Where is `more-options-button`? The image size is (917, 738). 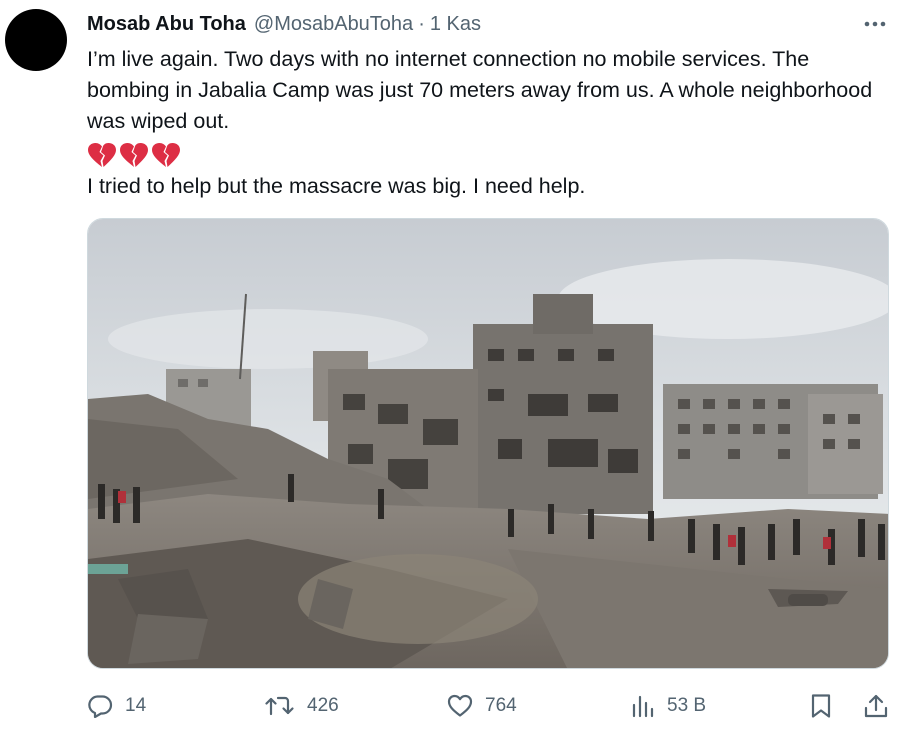 more-options-button is located at coordinates (875, 24).